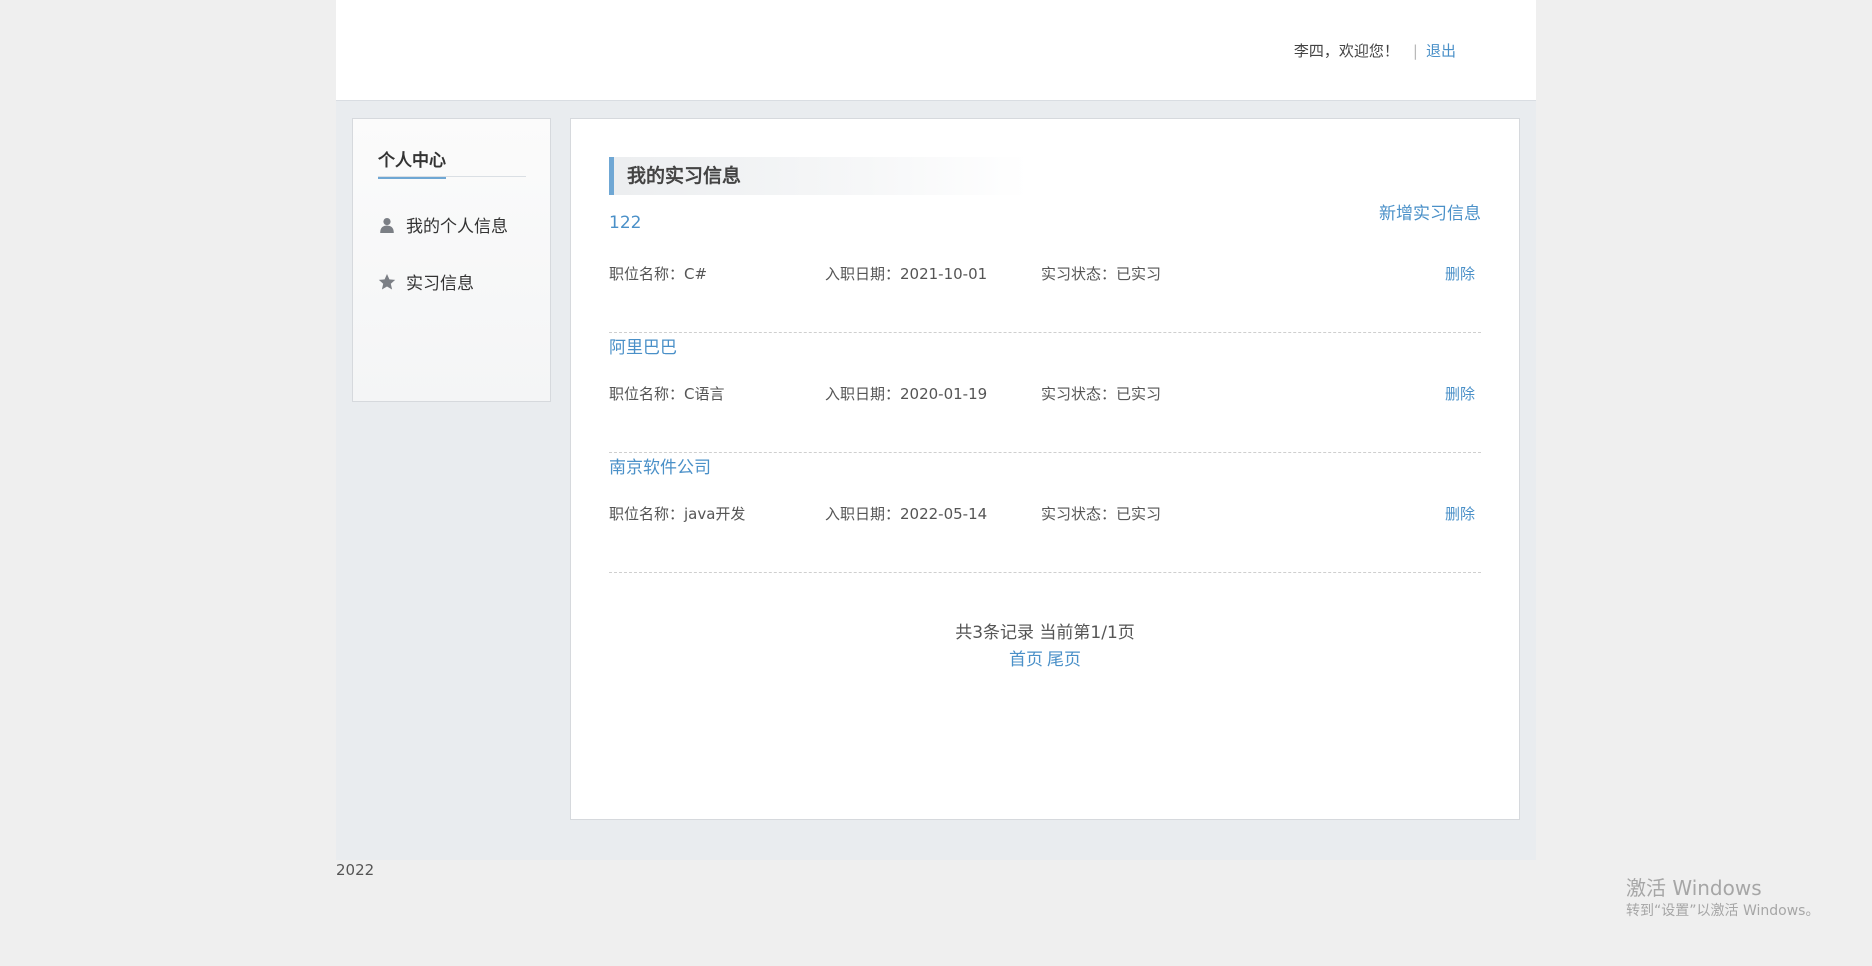 The height and width of the screenshot is (966, 1872). What do you see at coordinates (1026, 660) in the screenshot?
I see `first-page-link: 首页` at bounding box center [1026, 660].